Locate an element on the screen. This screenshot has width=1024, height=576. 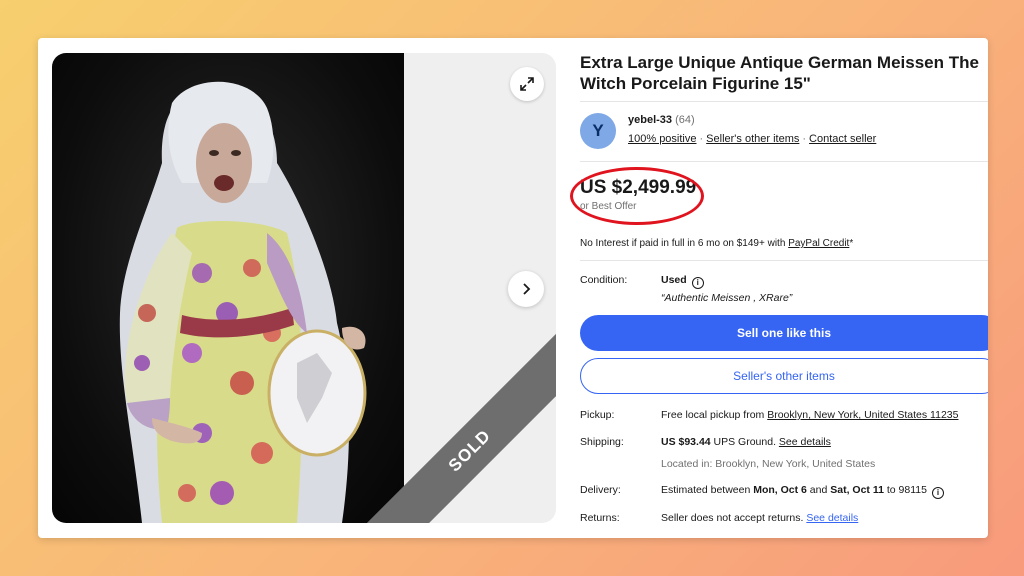
expand-arrows-icon is located at coordinates (527, 84).